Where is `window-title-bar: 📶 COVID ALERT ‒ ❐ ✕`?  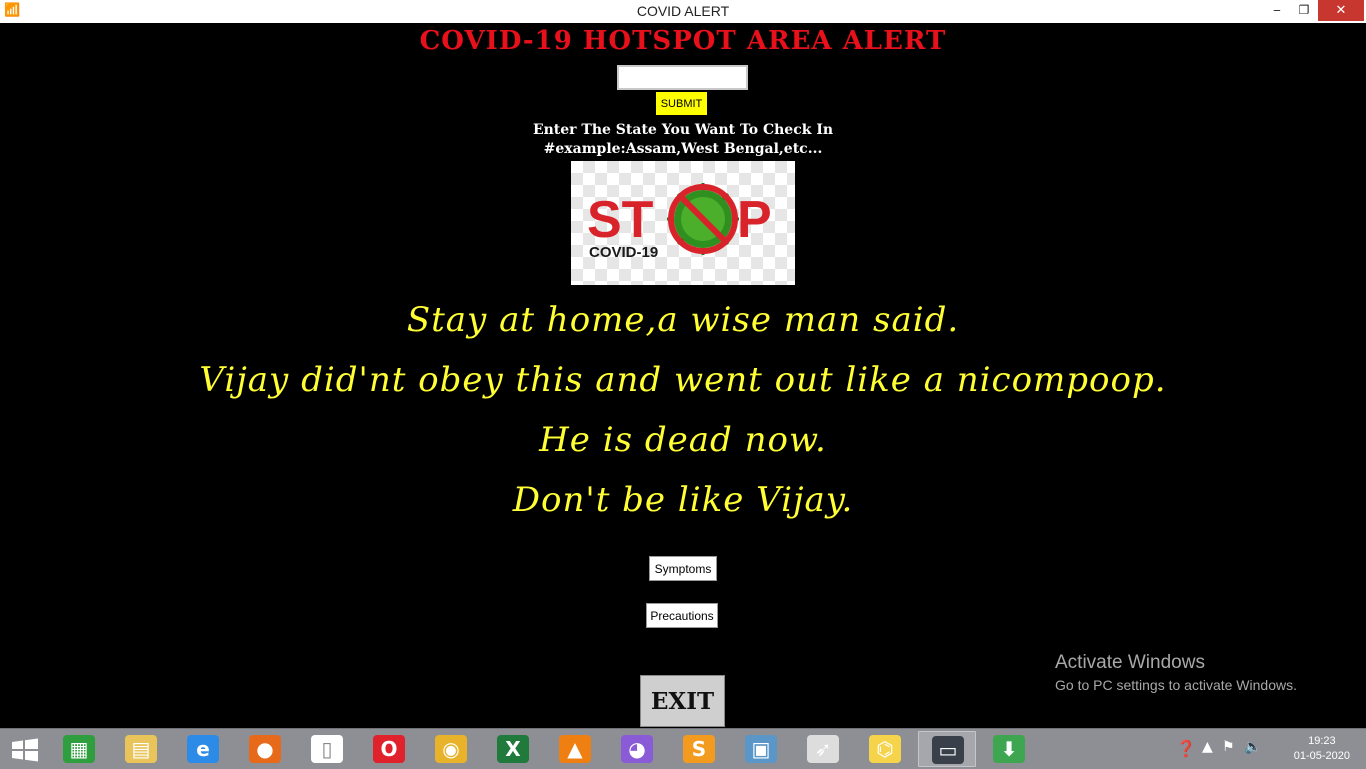
window-title-bar: 📶 COVID ALERT ‒ ❐ ✕ is located at coordinates (683, 11).